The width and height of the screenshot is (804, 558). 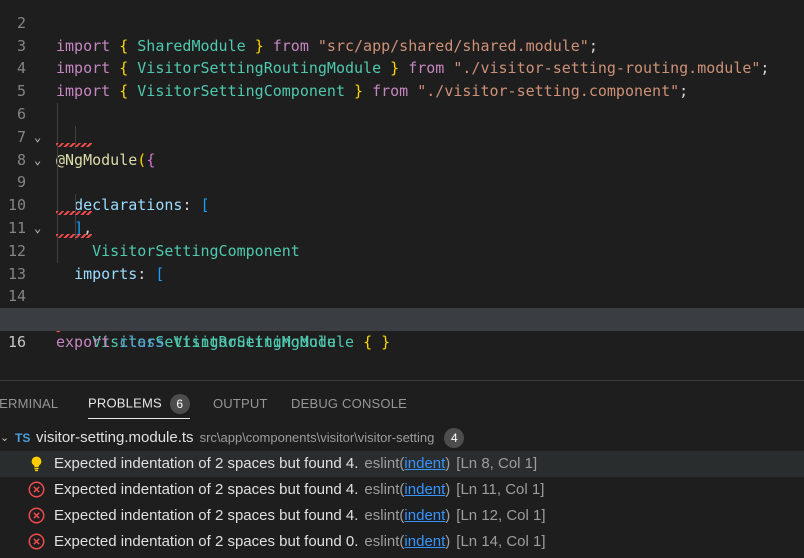 I want to click on problem-location: [Ln 11, Col 1], so click(x=500, y=489).